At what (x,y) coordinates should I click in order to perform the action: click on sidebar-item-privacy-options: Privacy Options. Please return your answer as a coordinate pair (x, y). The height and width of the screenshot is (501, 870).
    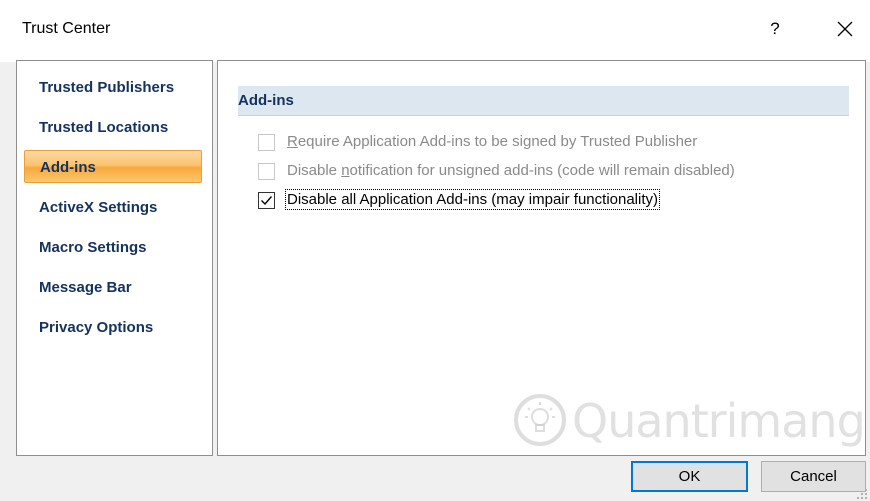
    Looking at the image, I should click on (113, 327).